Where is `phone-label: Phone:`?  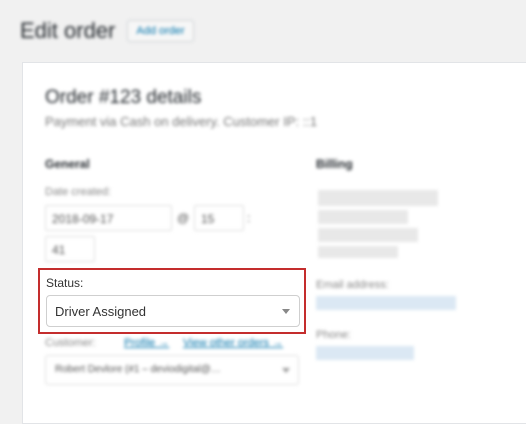 phone-label: Phone: is located at coordinates (333, 335).